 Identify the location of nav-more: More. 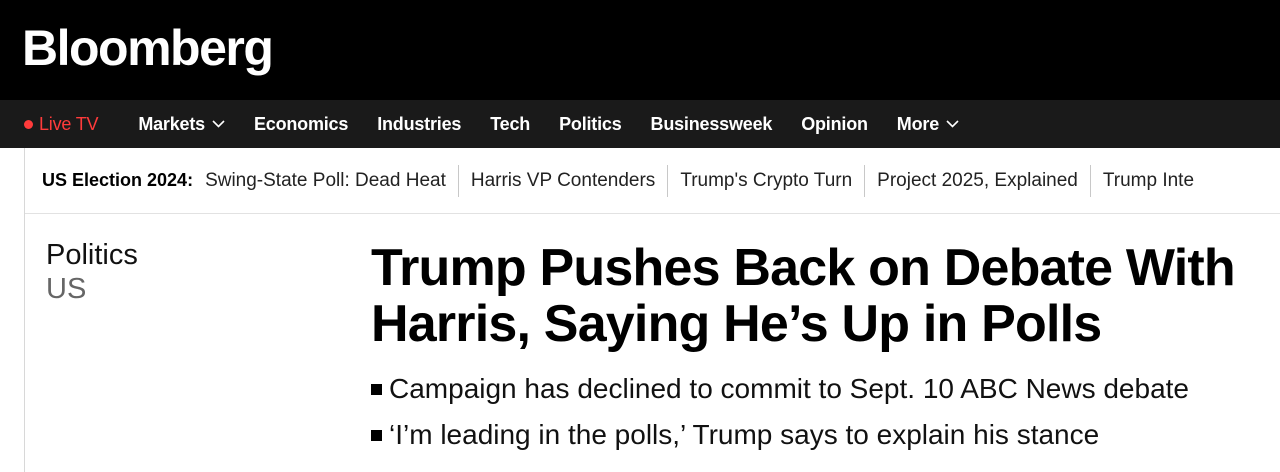
(928, 124).